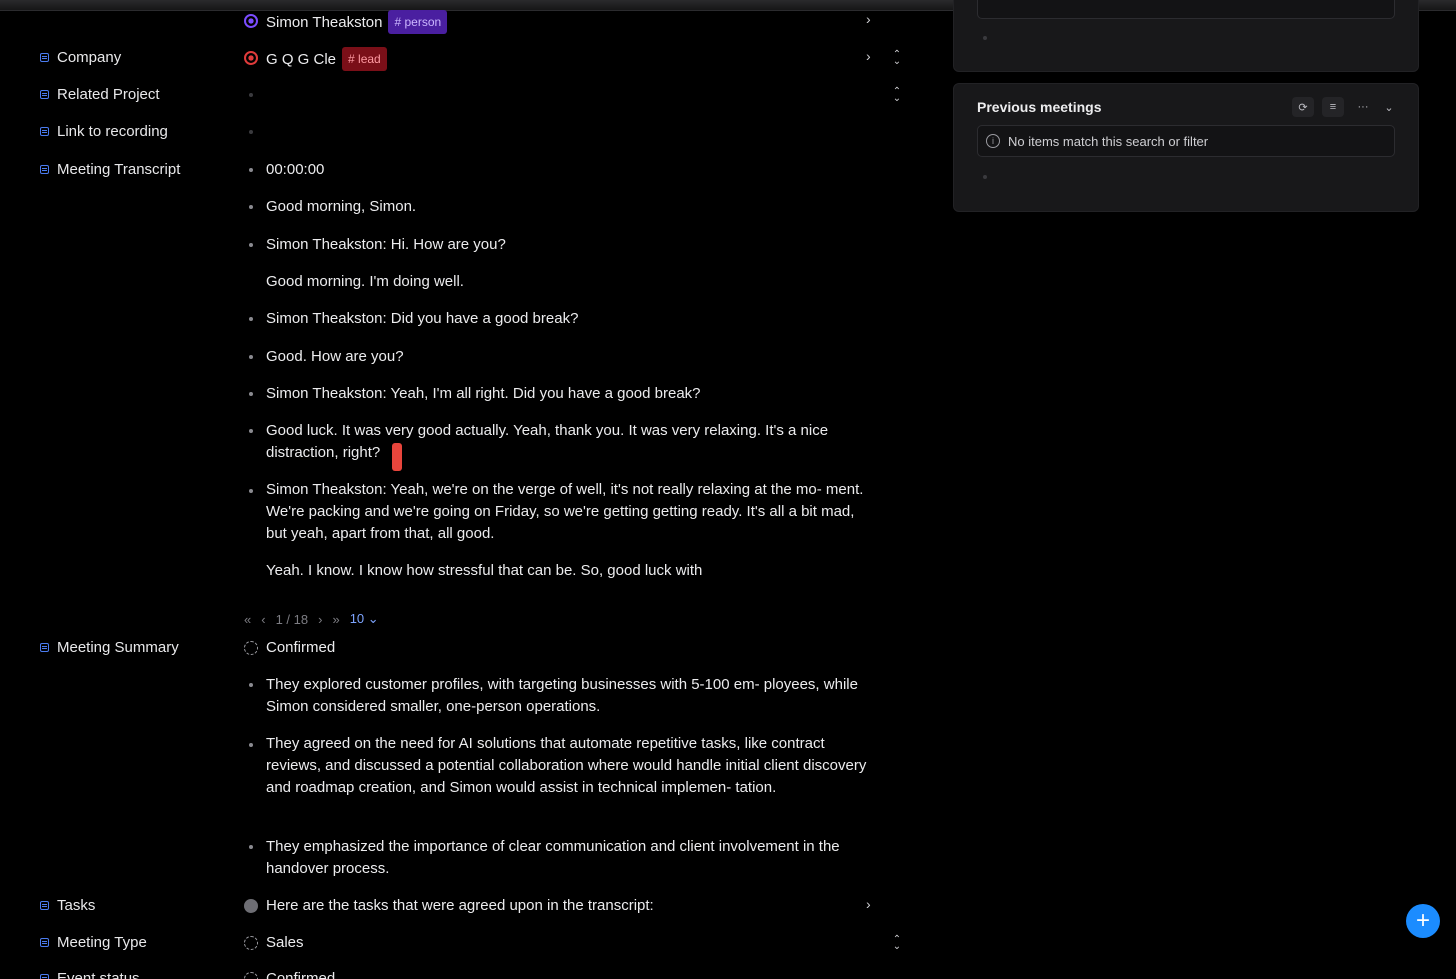 This screenshot has height=979, width=1456. What do you see at coordinates (100, 94) in the screenshot?
I see `related-project-property: Related Project` at bounding box center [100, 94].